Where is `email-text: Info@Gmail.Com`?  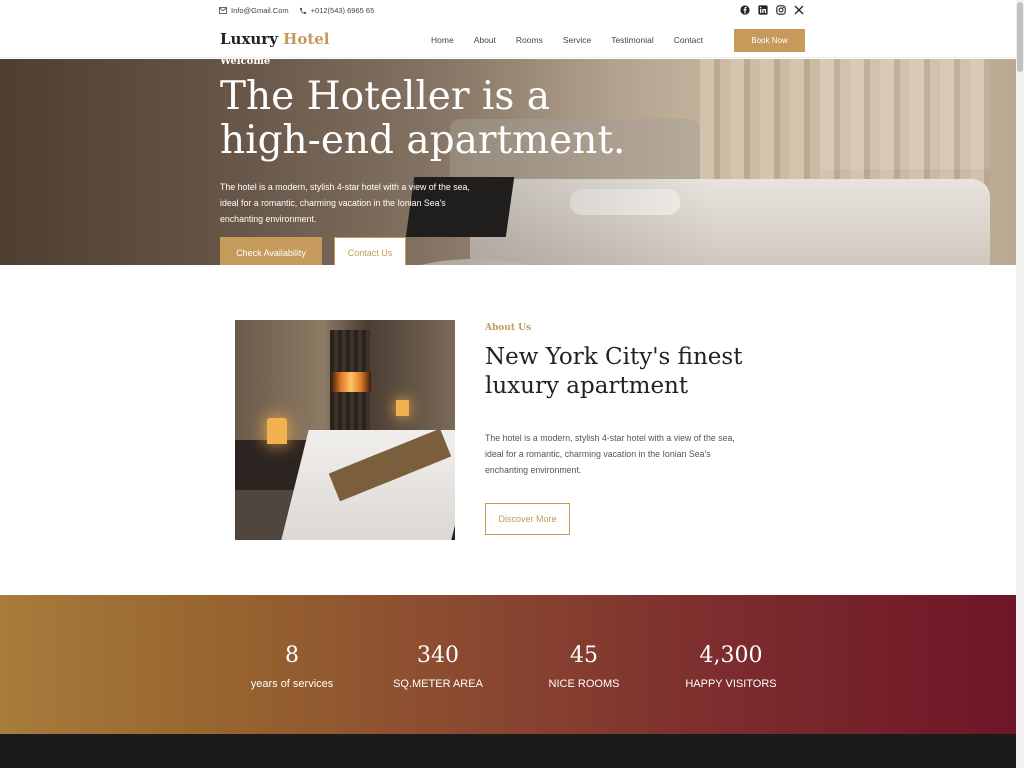 email-text: Info@Gmail.Com is located at coordinates (260, 10).